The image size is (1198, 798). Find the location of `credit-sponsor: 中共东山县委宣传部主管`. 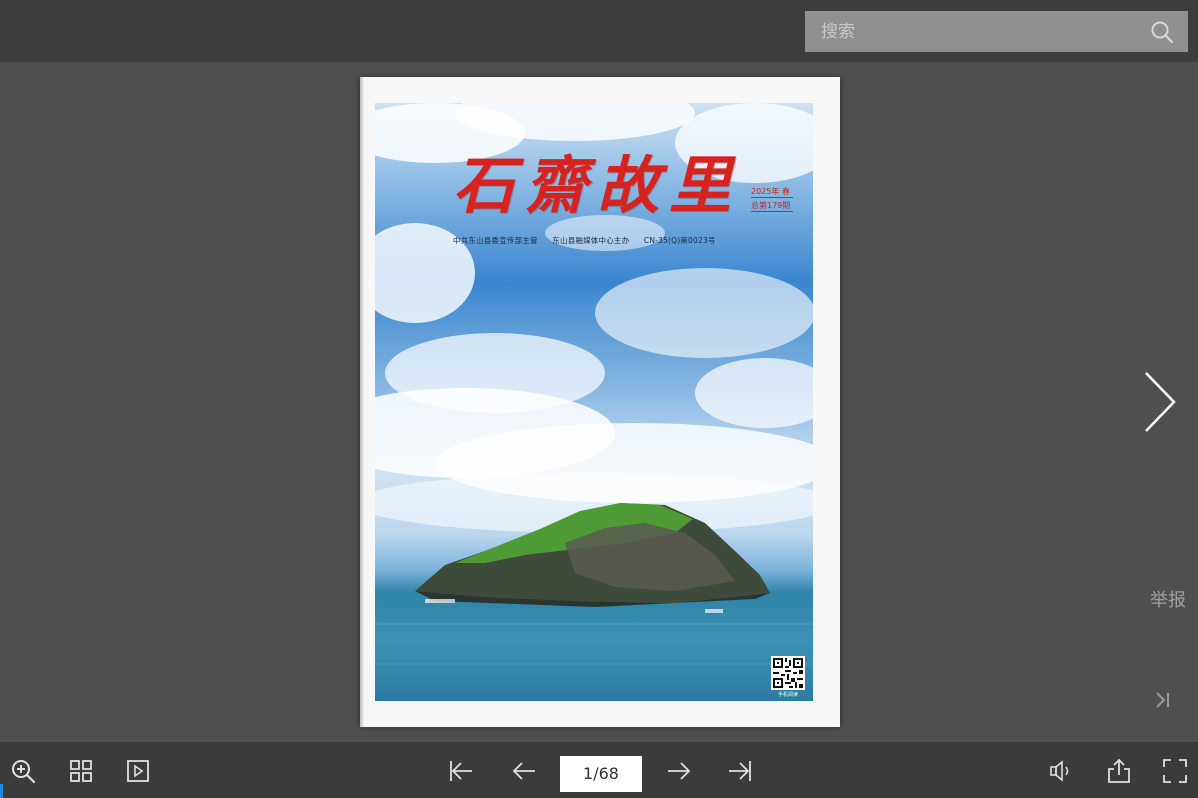

credit-sponsor: 中共东山县委宣传部主管 is located at coordinates (495, 240).